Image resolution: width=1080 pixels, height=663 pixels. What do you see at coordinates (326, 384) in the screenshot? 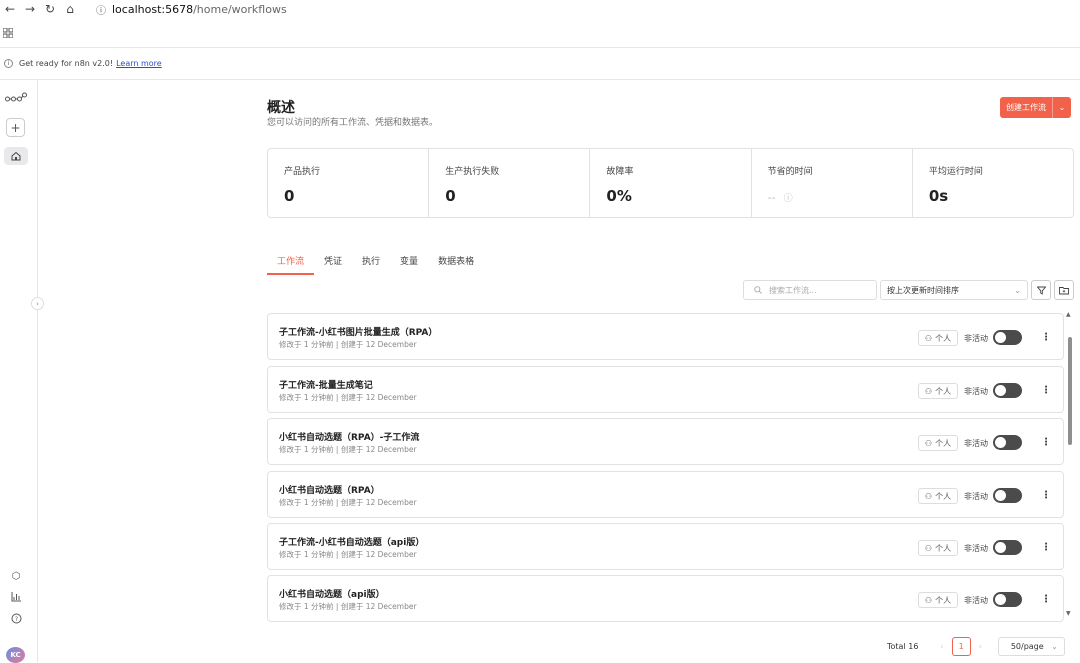
I see `workflow-name: 子工作流-批量生成笔记` at bounding box center [326, 384].